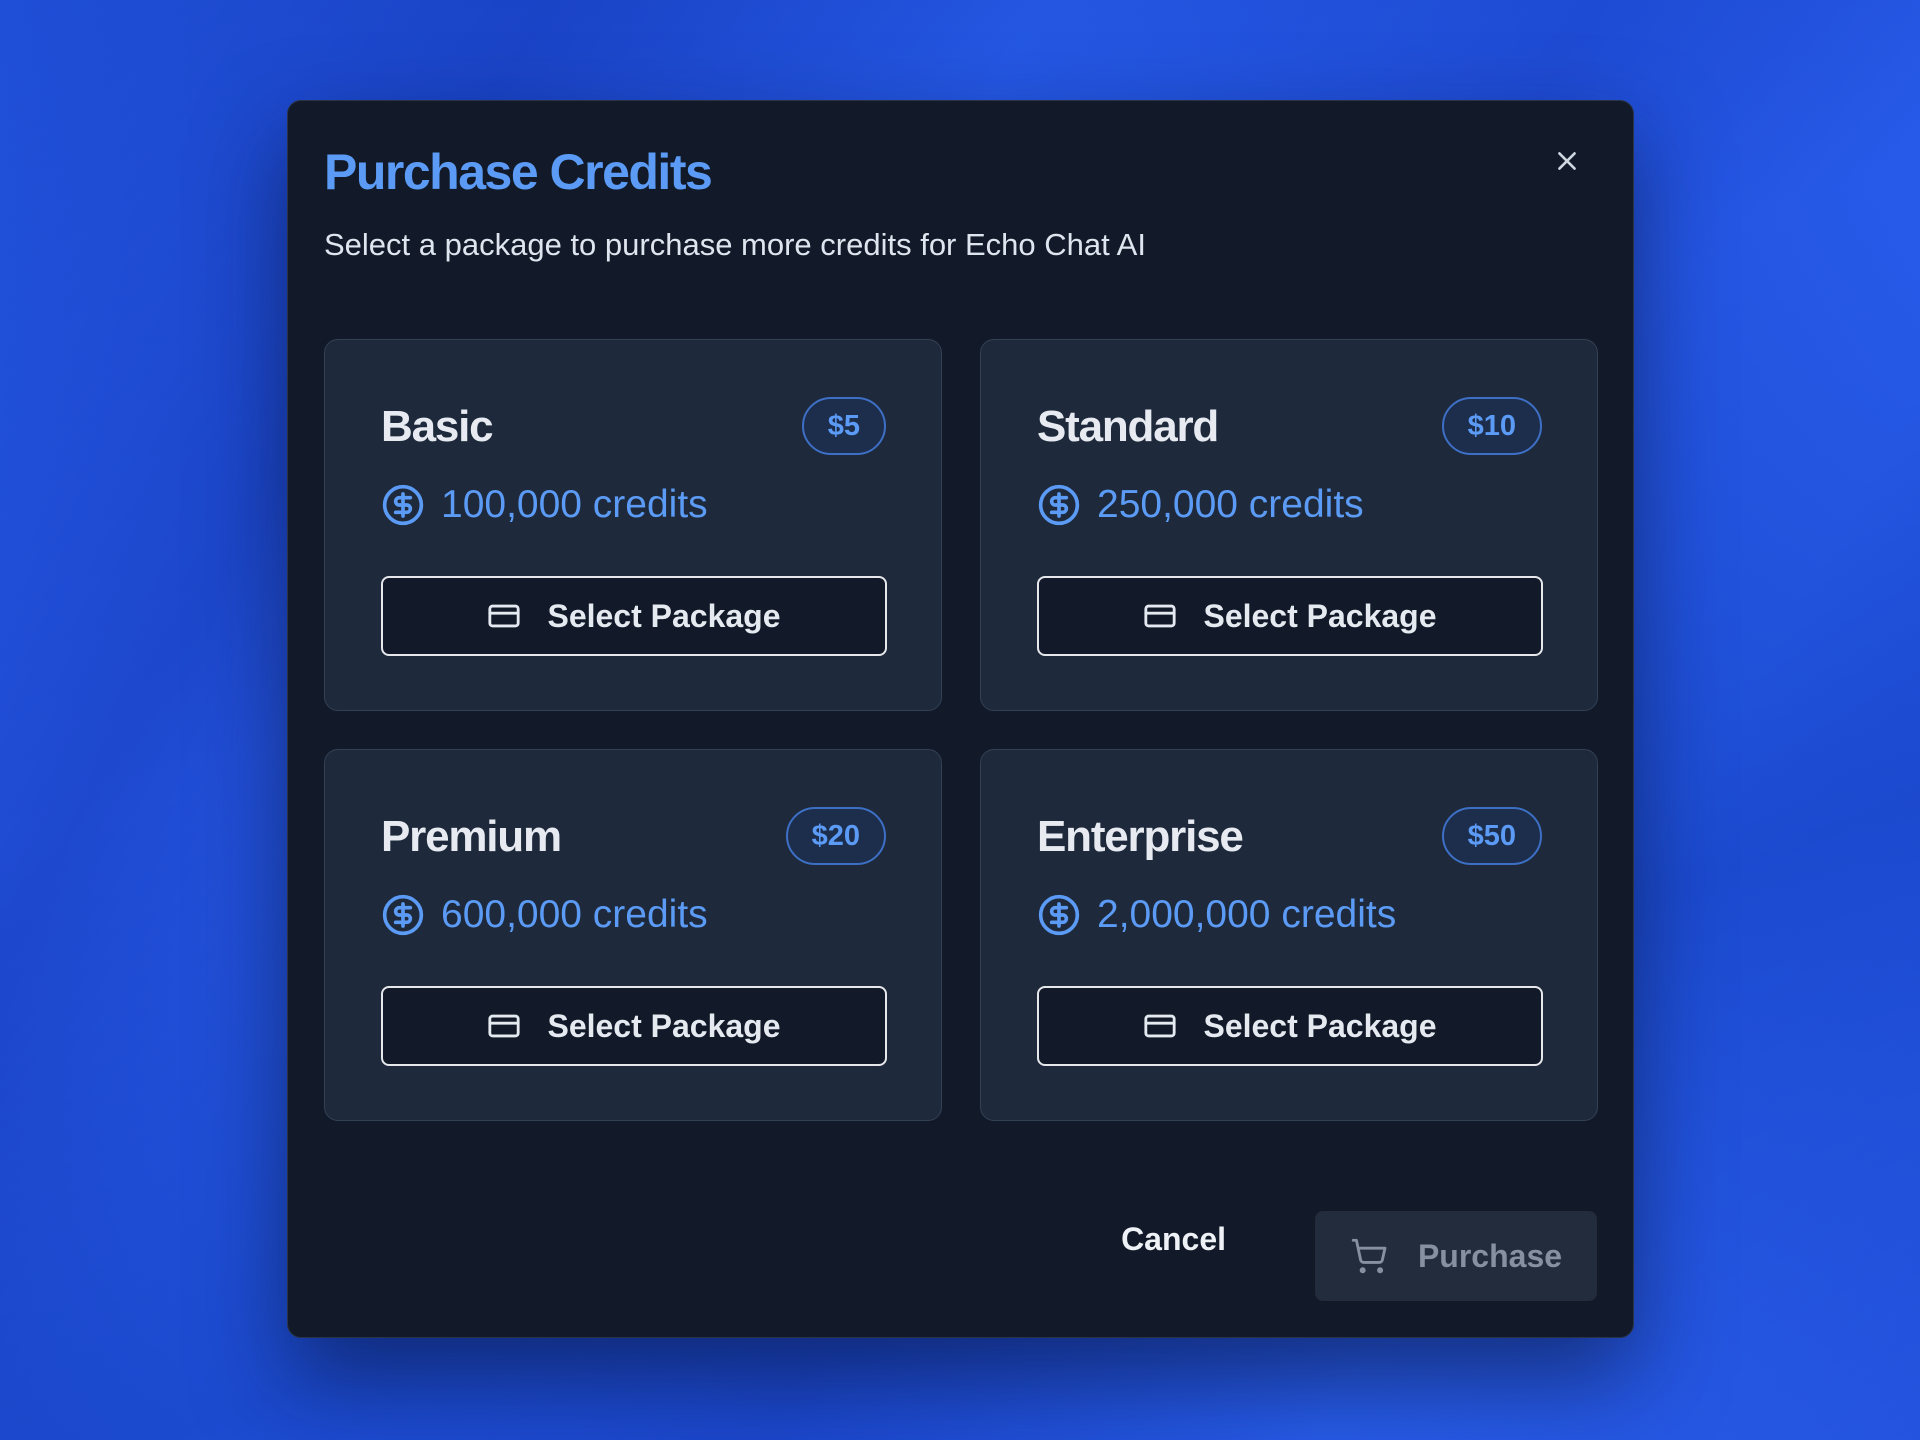 This screenshot has width=1920, height=1440. I want to click on credits-label: 2,000,000 credits, so click(1247, 914).